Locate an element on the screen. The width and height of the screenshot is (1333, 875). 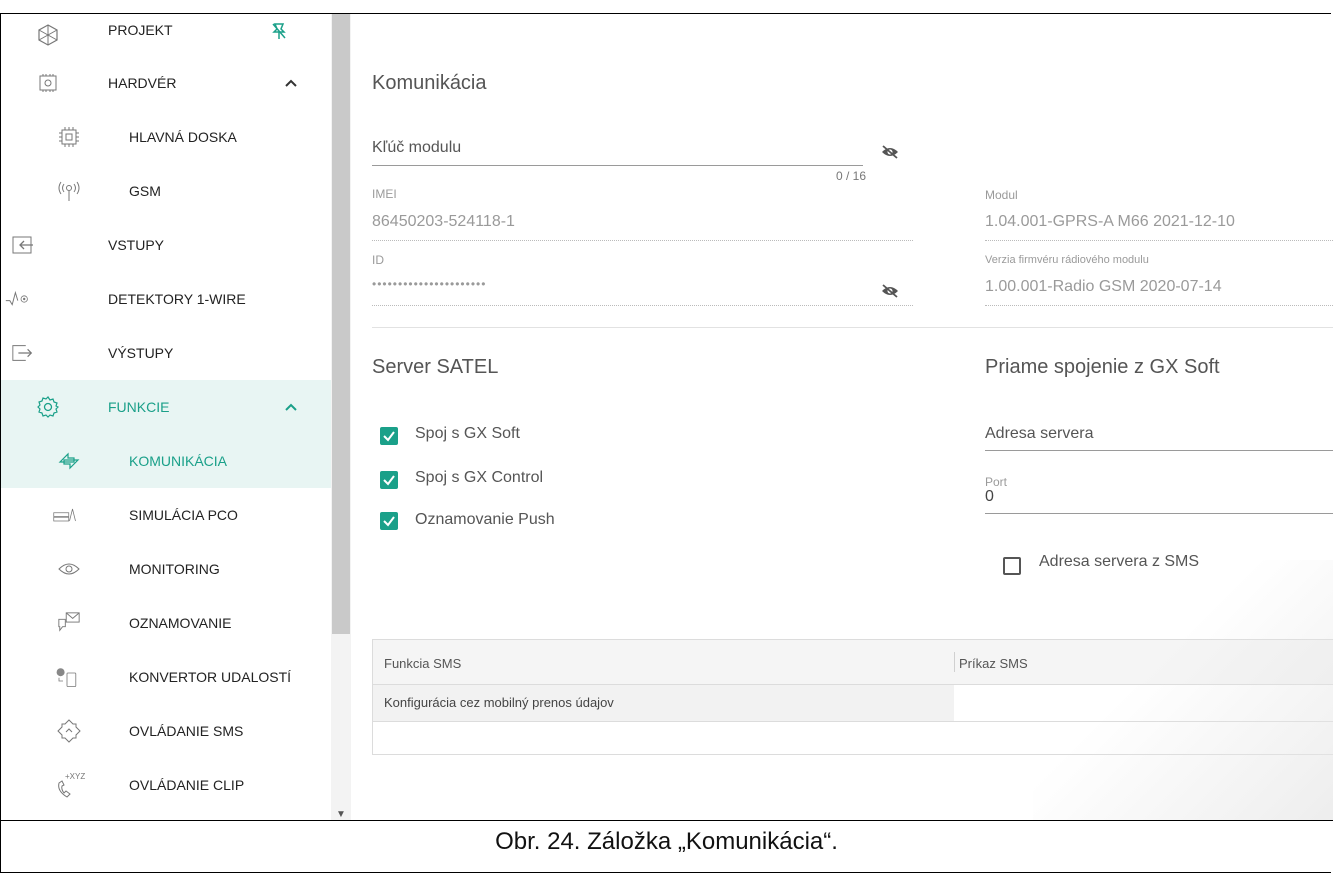
sms-control-icon is located at coordinates (69, 731).